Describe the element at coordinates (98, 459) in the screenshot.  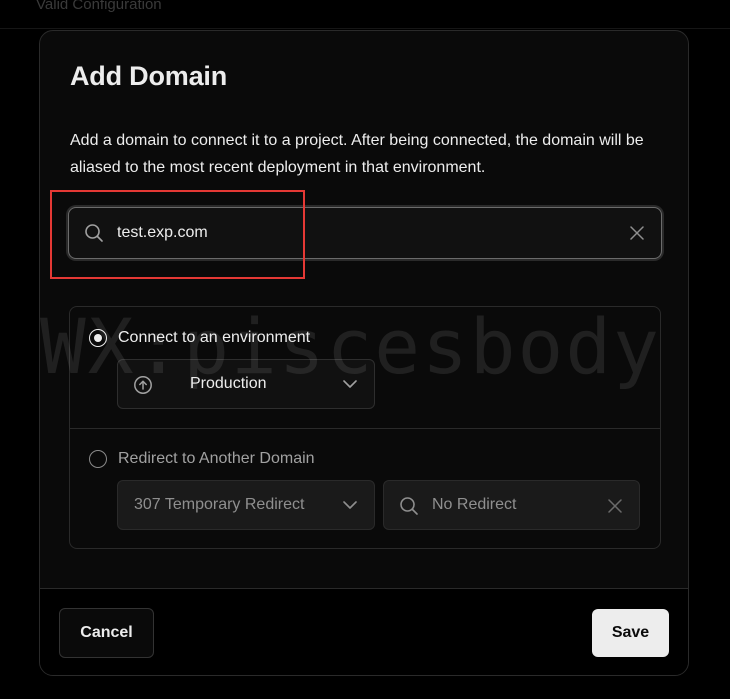
I see `redirect-domain-radio` at that location.